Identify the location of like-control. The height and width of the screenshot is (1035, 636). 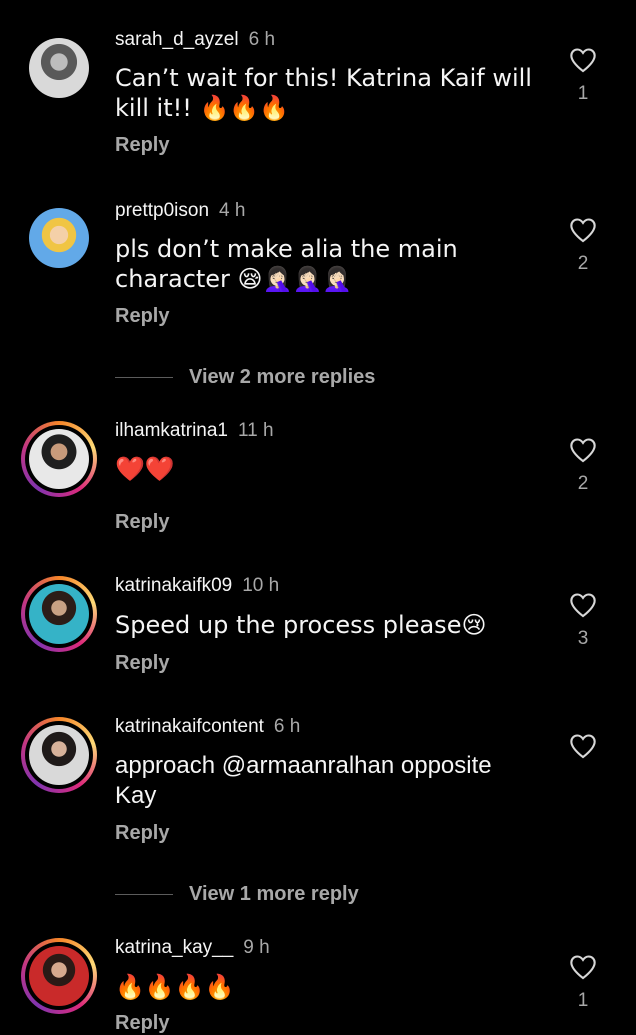
(583, 751).